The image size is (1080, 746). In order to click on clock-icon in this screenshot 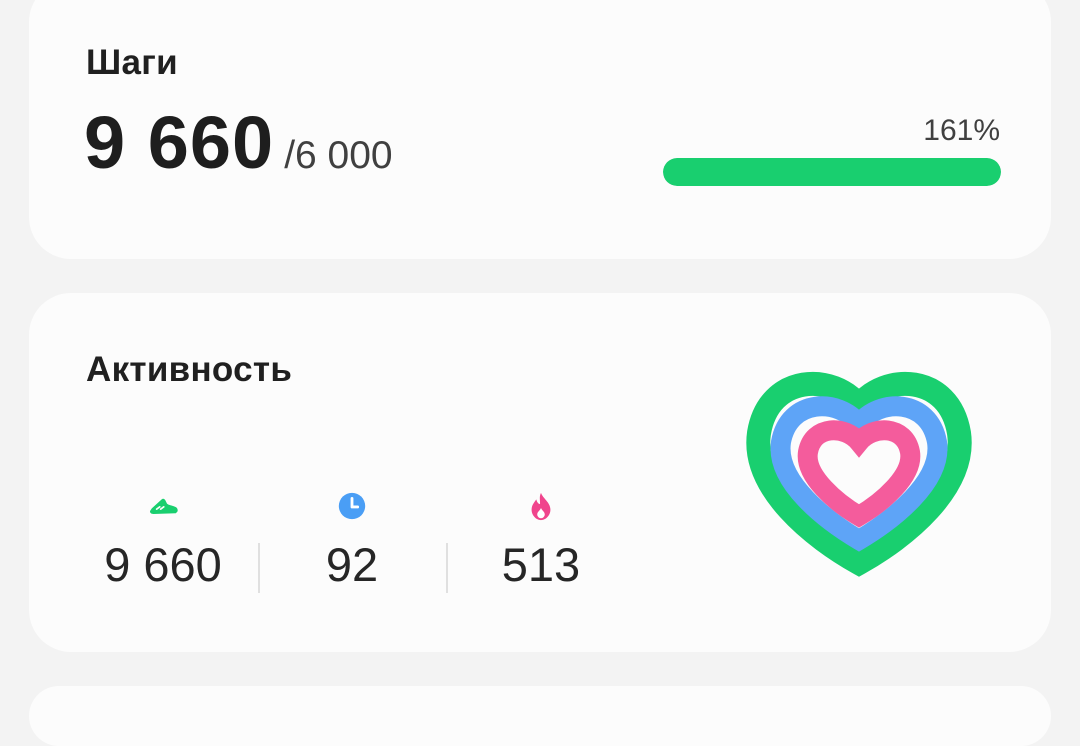, I will do `click(352, 506)`.